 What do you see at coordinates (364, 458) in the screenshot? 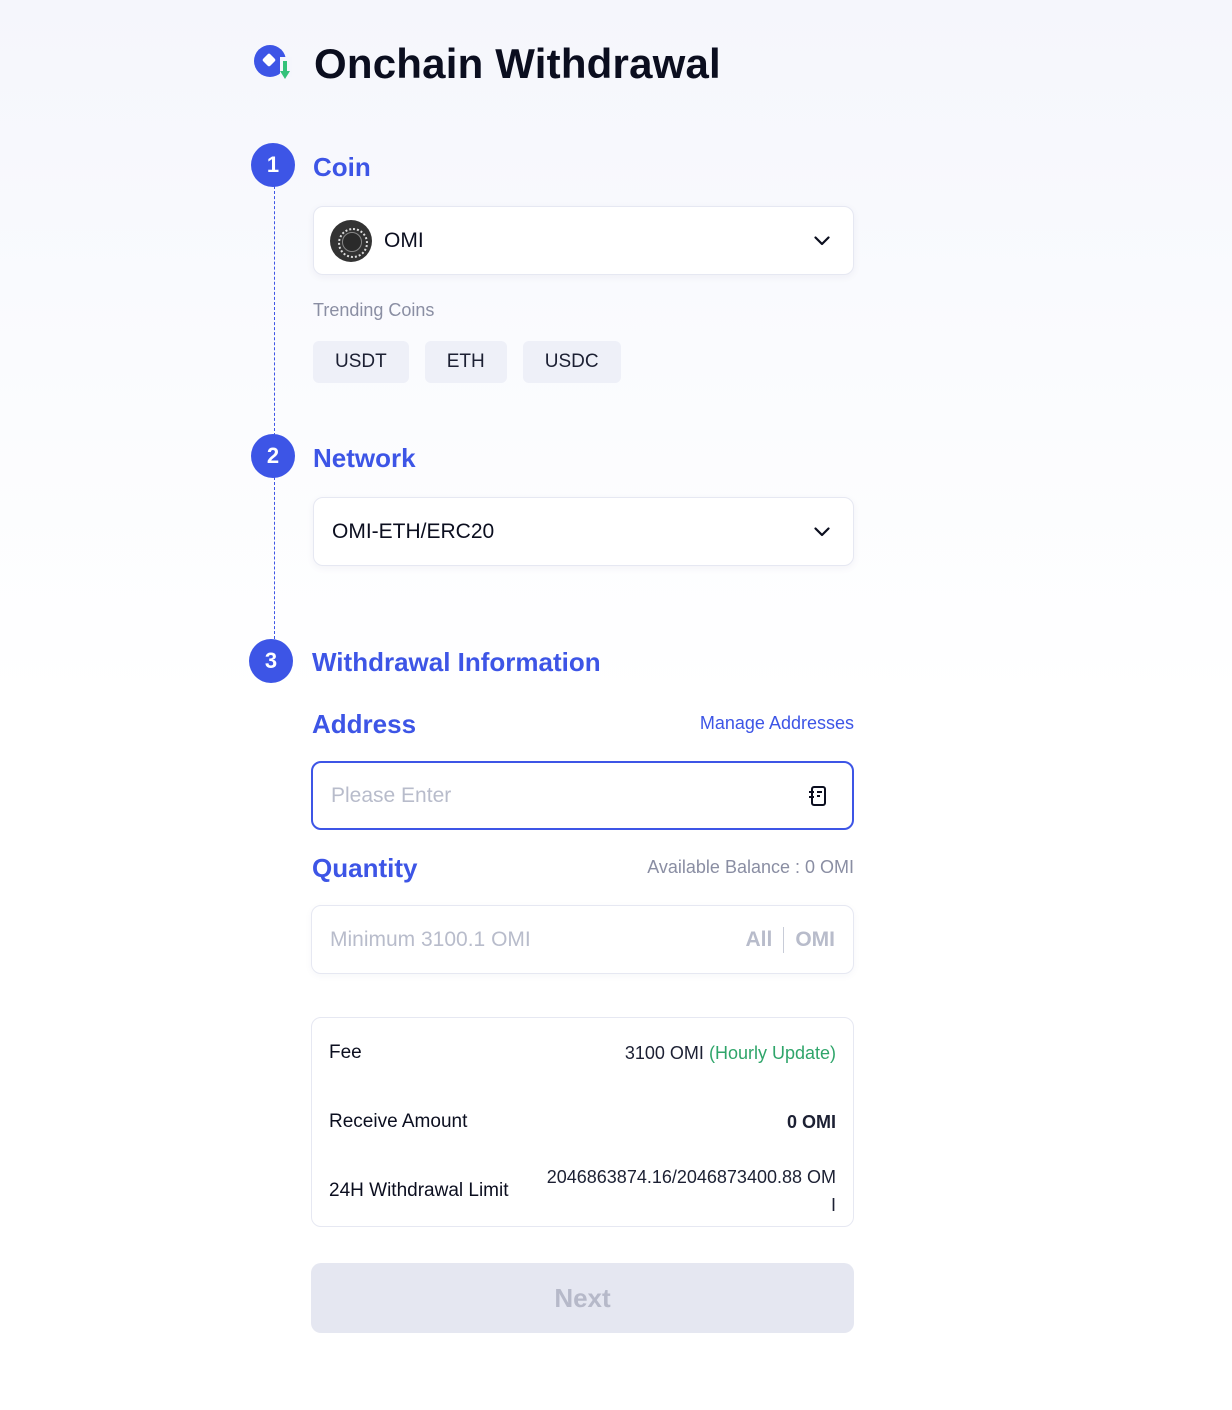
I see `section-title-network: Network` at bounding box center [364, 458].